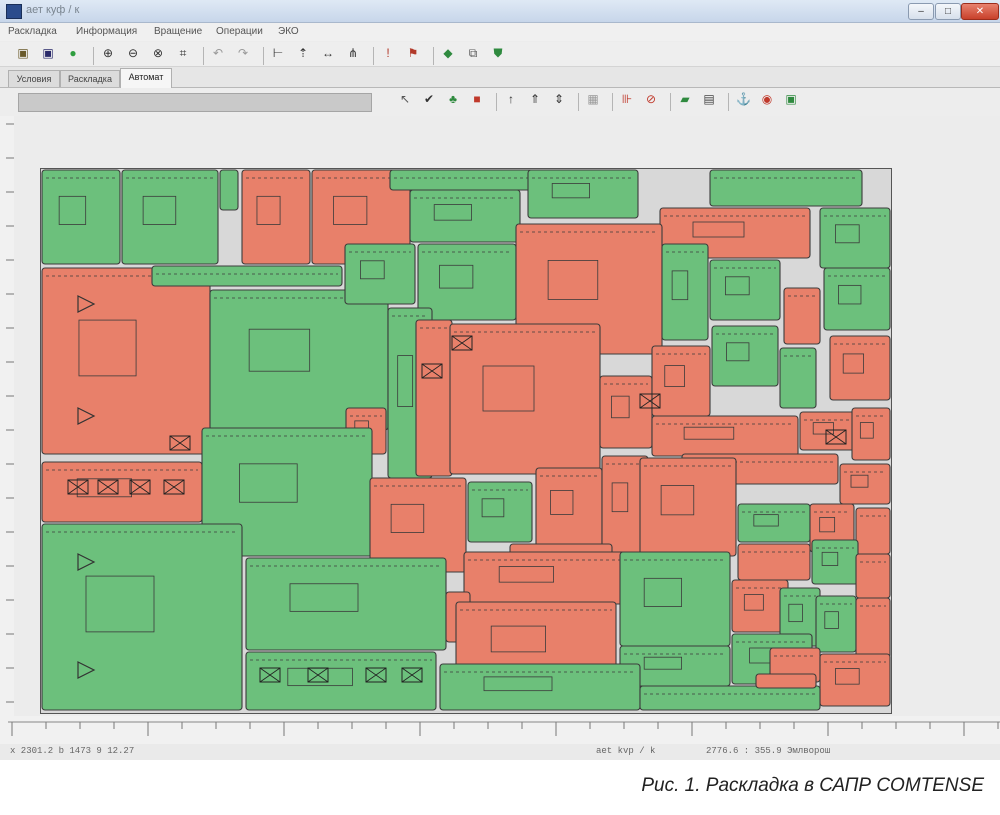  Describe the element at coordinates (651, 99) in the screenshot. I see `stop-icon: ⊘` at that location.